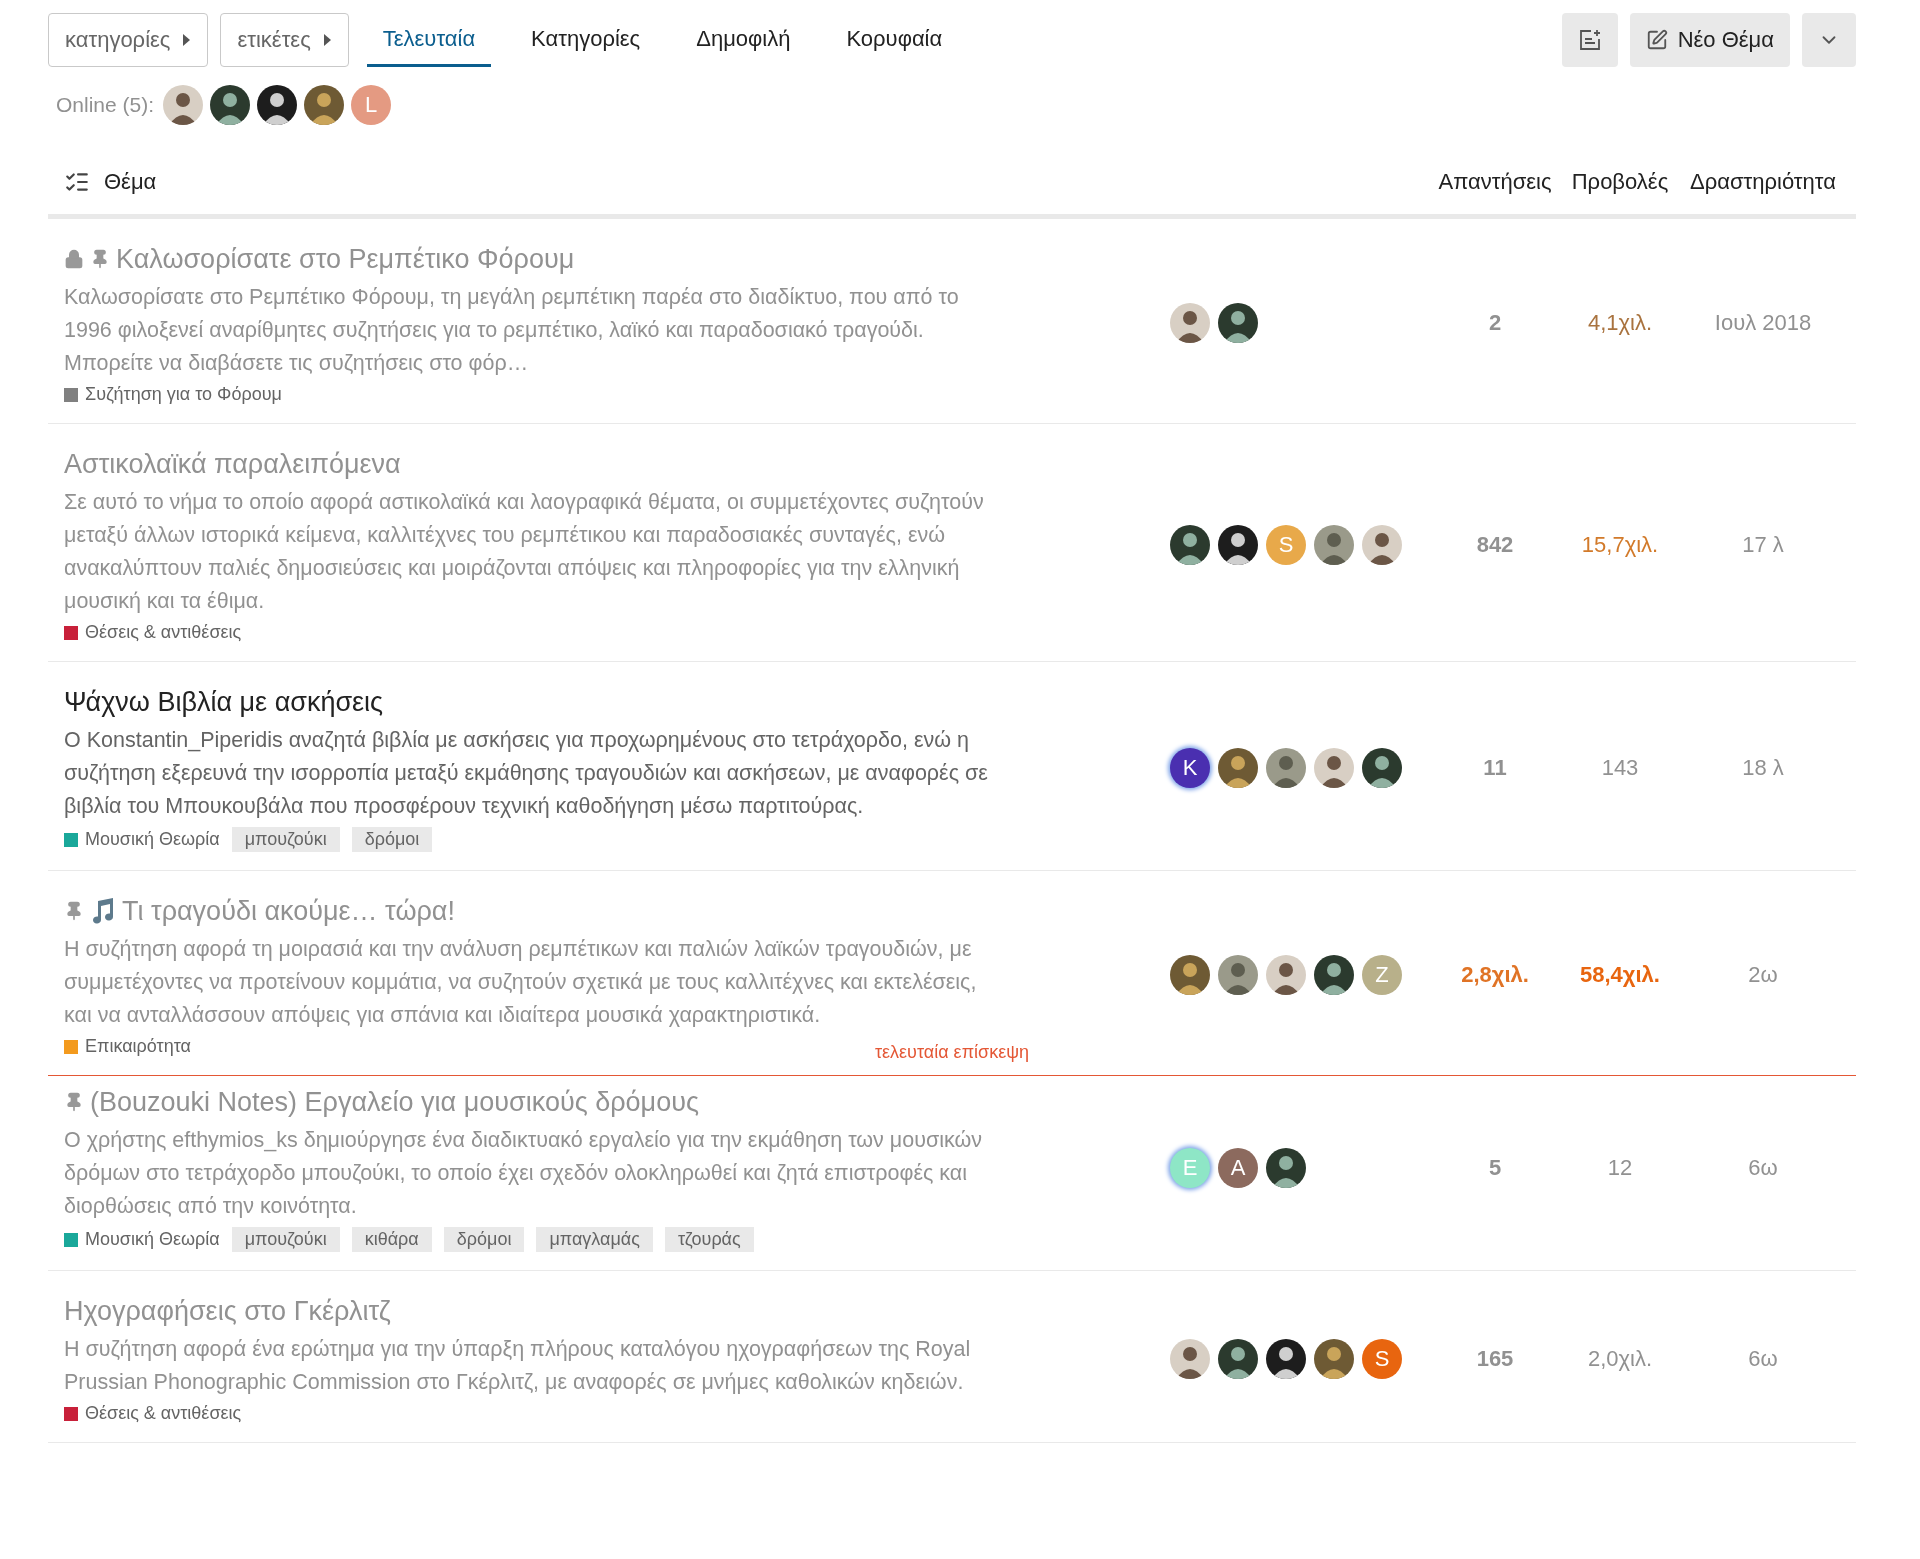  I want to click on topic-excerpt: Ο χρήστης efthymios_ks δημιούργησε ένα διαδικτυακό εργαλείο για την εκμάθηση των μουσικών δρόμων στο τετράχορδο μπουζούκι, το οποίο έχει σχεδόν ολοκληρωθεί και ζητά επιστροφές και διορθώσεις από την κοινότητα., so click(523, 1173).